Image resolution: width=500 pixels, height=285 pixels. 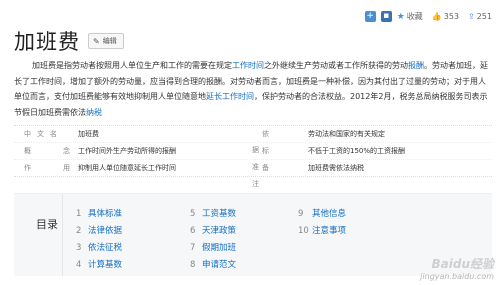 What do you see at coordinates (94, 112) in the screenshot?
I see `link-tax: 纳税` at bounding box center [94, 112].